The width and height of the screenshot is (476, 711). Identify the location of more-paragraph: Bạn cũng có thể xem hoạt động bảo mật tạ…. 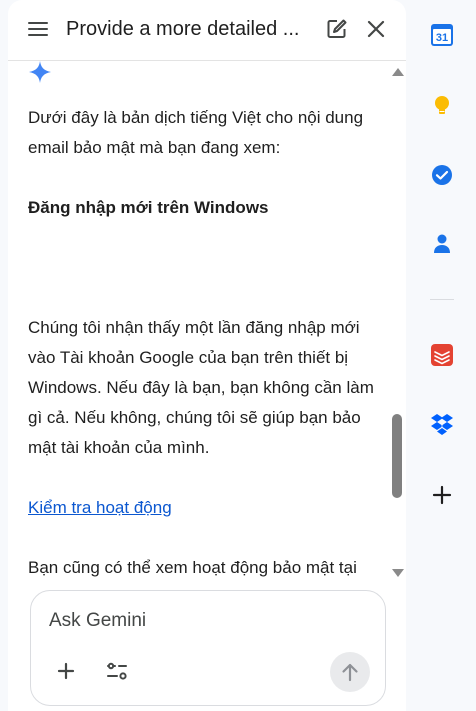
(192, 567).